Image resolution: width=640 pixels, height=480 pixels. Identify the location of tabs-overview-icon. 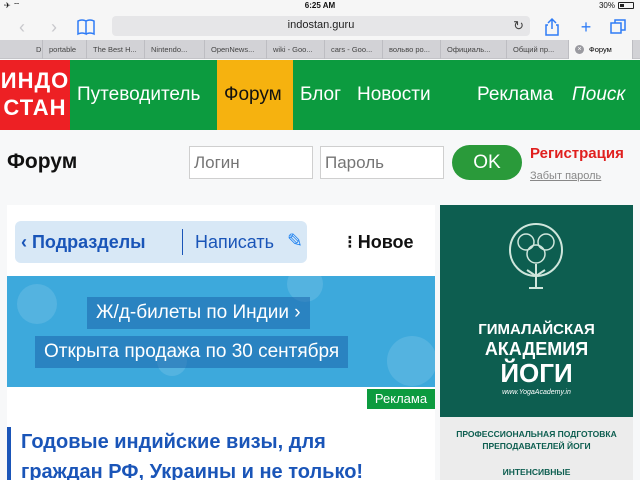
(618, 27).